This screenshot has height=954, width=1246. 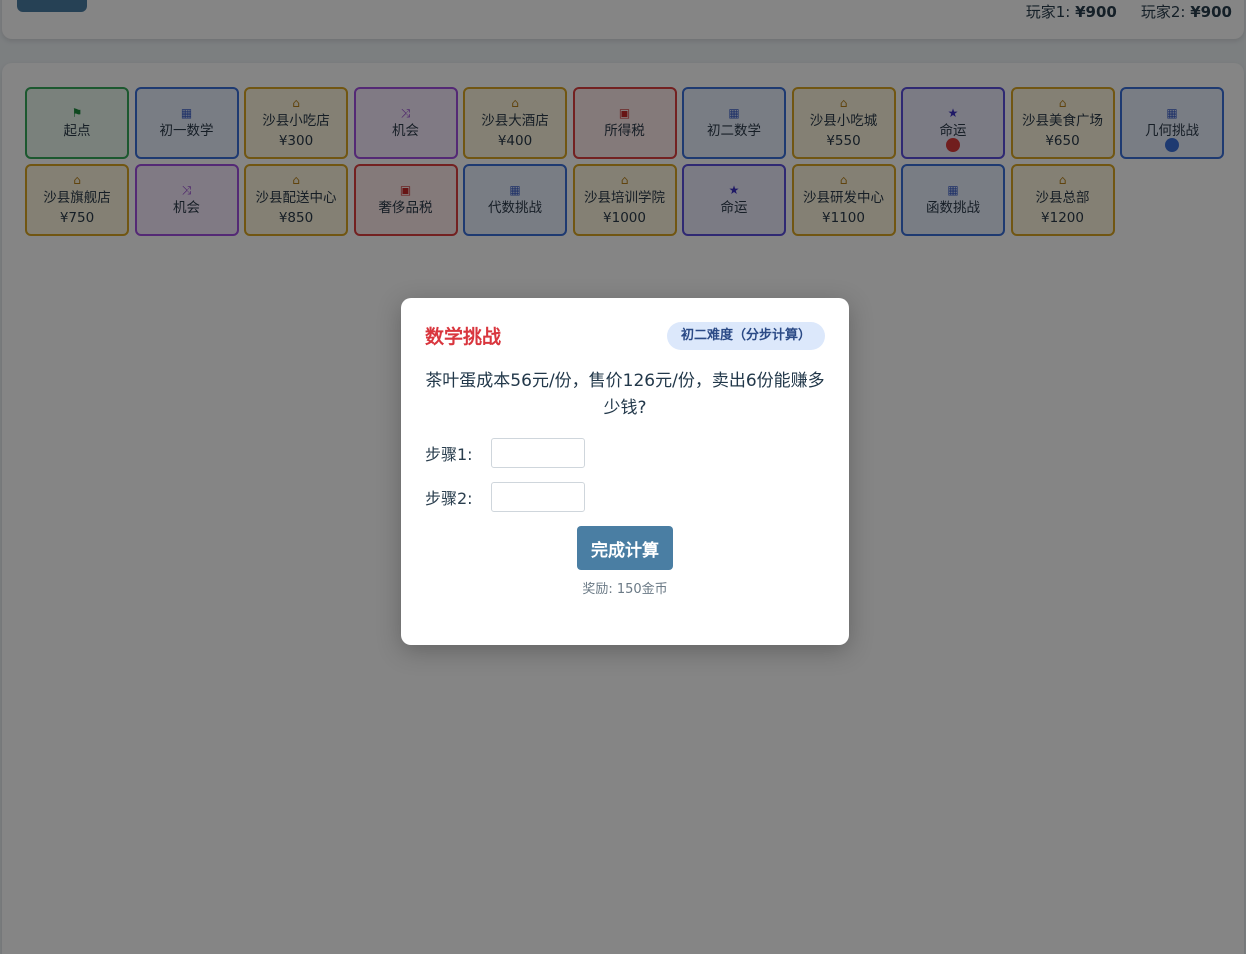 I want to click on modal-title: 数学挑战, so click(x=463, y=337).